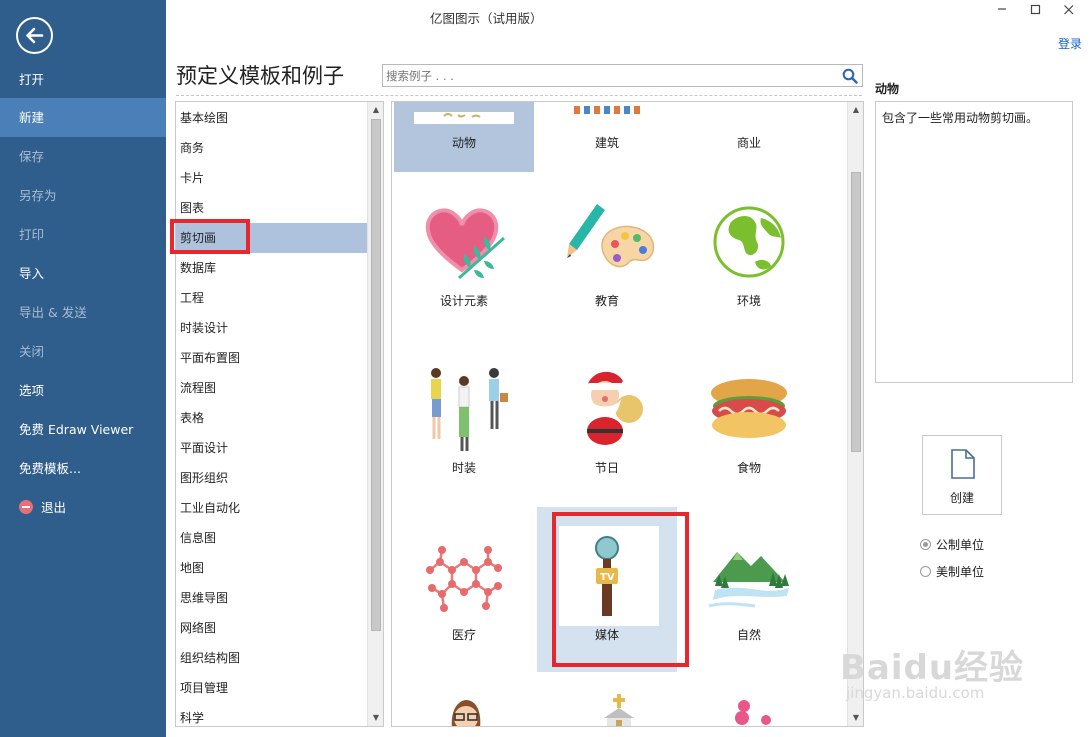 The width and height of the screenshot is (1089, 737). What do you see at coordinates (932, 668) in the screenshot?
I see `watermark-logo: Baidu经验` at bounding box center [932, 668].